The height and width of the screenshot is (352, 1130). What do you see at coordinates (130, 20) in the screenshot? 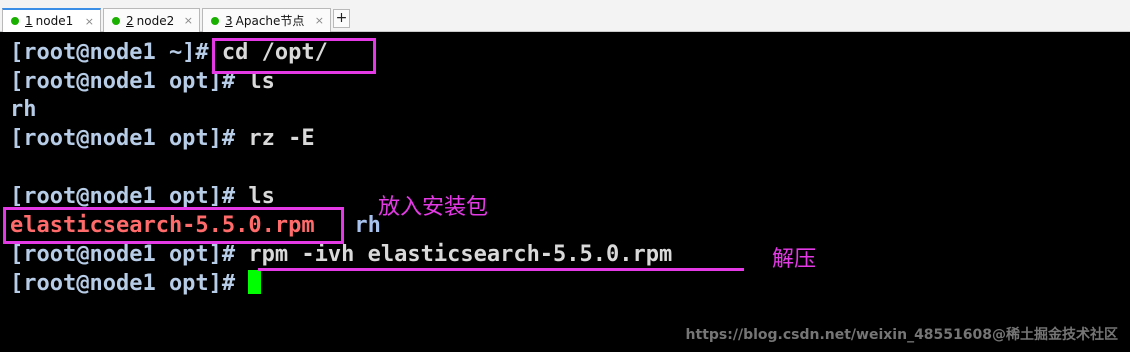
I see `tab-number: 2` at bounding box center [130, 20].